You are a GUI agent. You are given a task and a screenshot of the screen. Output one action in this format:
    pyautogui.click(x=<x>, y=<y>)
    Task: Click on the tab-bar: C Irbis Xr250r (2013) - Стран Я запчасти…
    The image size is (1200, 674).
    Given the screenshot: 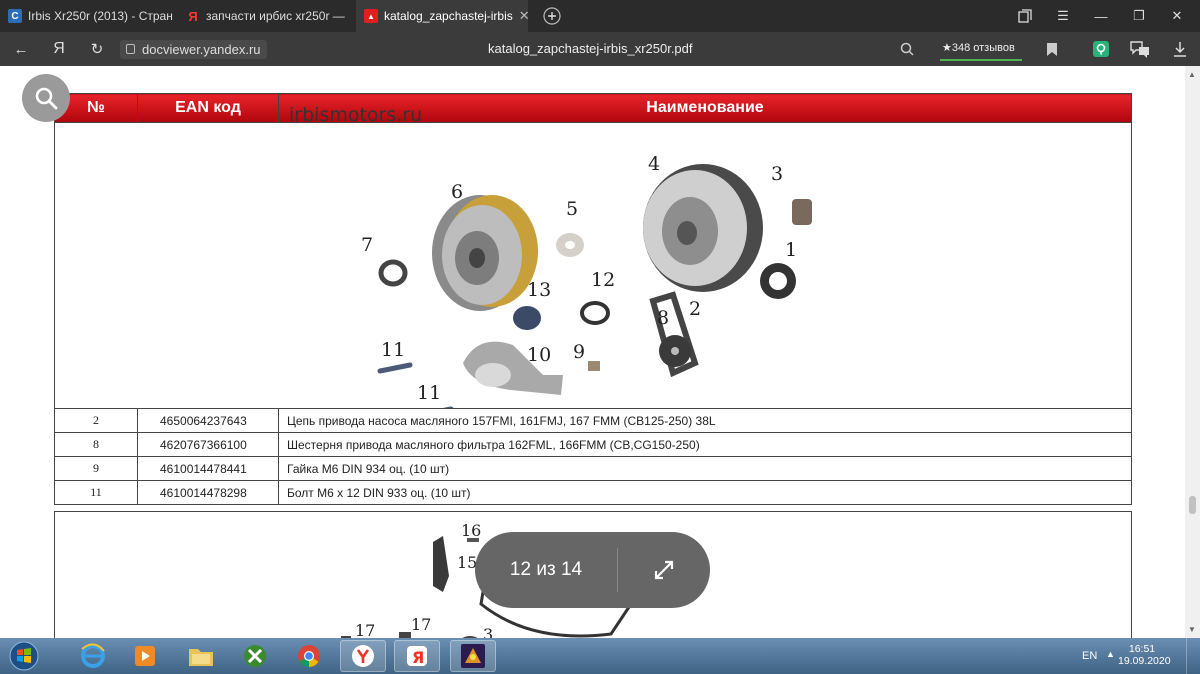 What is the action you would take?
    pyautogui.click(x=600, y=16)
    